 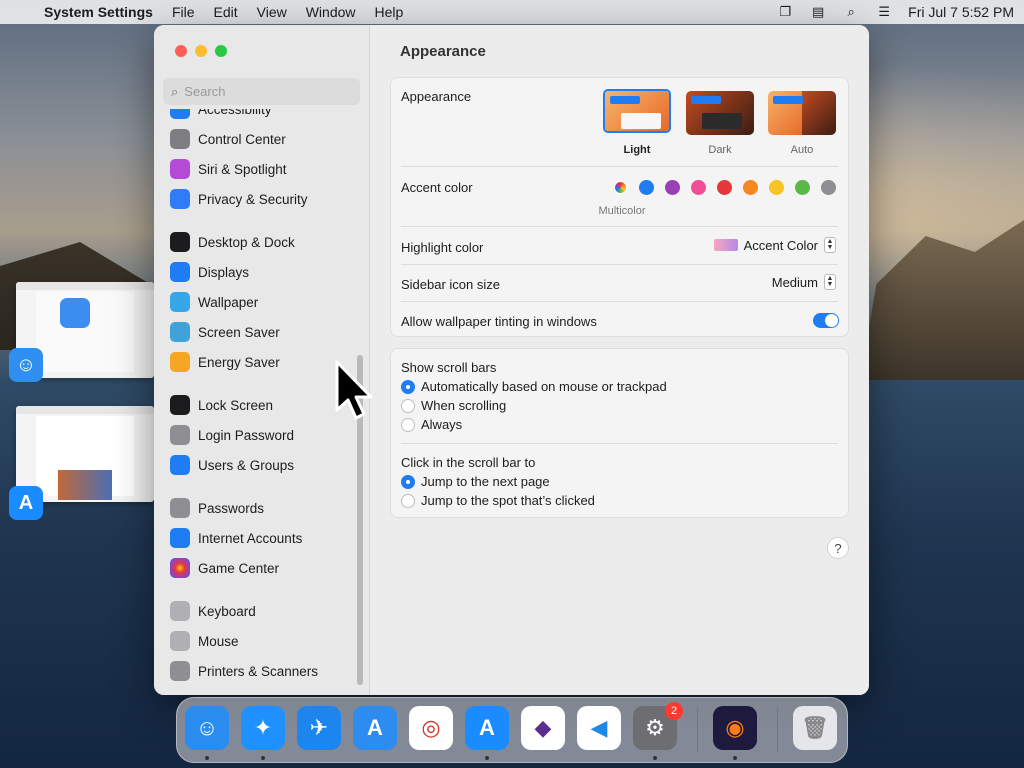 What do you see at coordinates (450, 284) in the screenshot?
I see `sidebar-icon-size-label: Sidebar icon size` at bounding box center [450, 284].